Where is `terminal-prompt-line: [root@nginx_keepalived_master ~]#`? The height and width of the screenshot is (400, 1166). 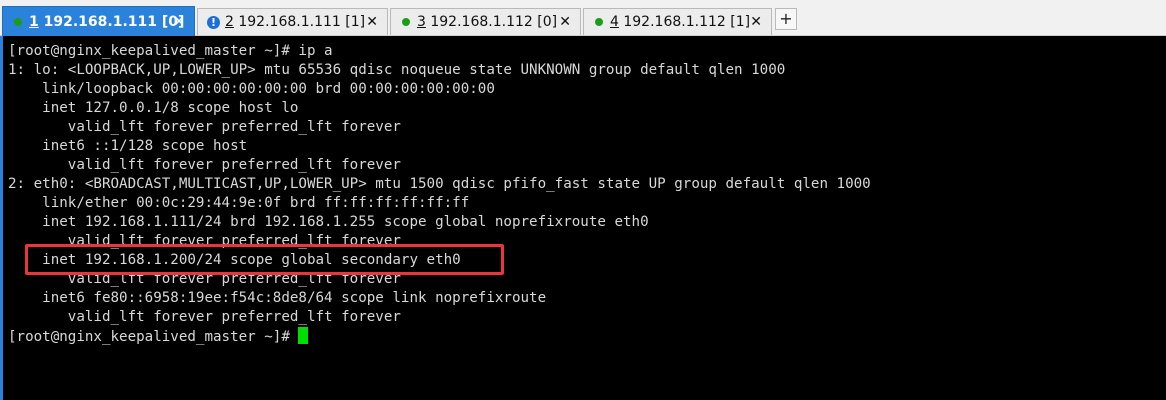
terminal-prompt-line: [root@nginx_keepalived_master ~]# is located at coordinates (158, 336).